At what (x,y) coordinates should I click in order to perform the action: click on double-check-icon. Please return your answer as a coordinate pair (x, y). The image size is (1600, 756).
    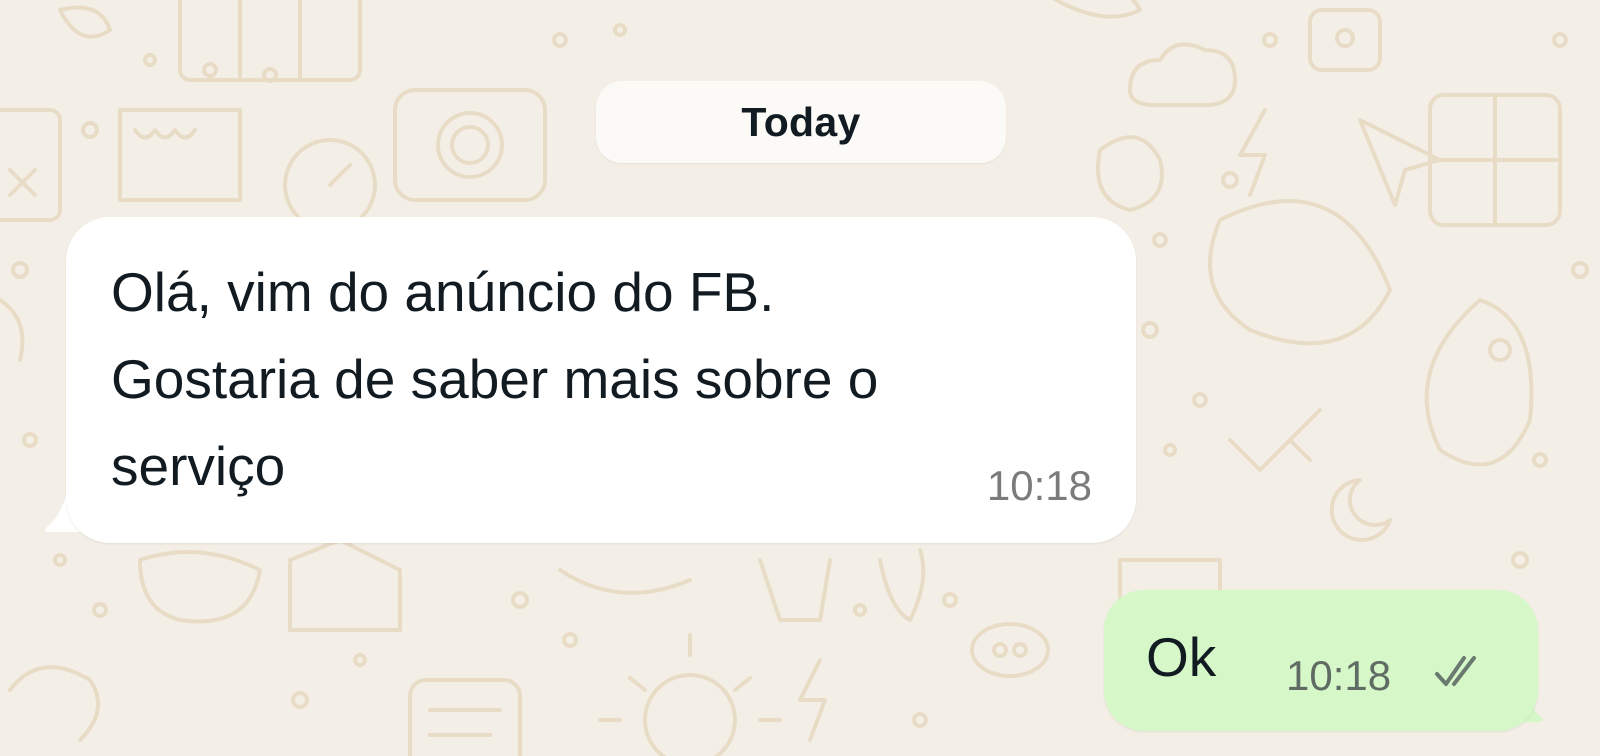
    Looking at the image, I should click on (1455, 671).